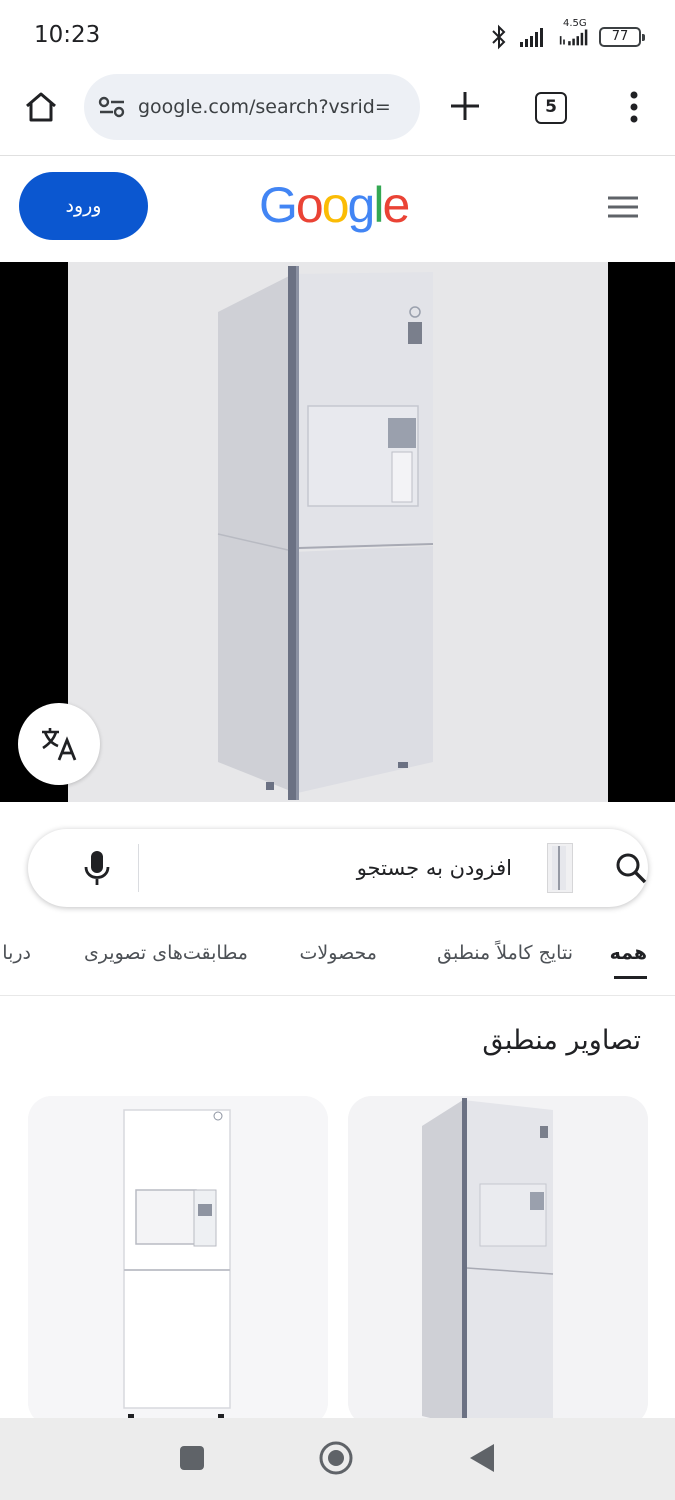 Image resolution: width=675 pixels, height=1500 pixels. Describe the element at coordinates (67, 35) in the screenshot. I see `status-time: 10:23` at that location.